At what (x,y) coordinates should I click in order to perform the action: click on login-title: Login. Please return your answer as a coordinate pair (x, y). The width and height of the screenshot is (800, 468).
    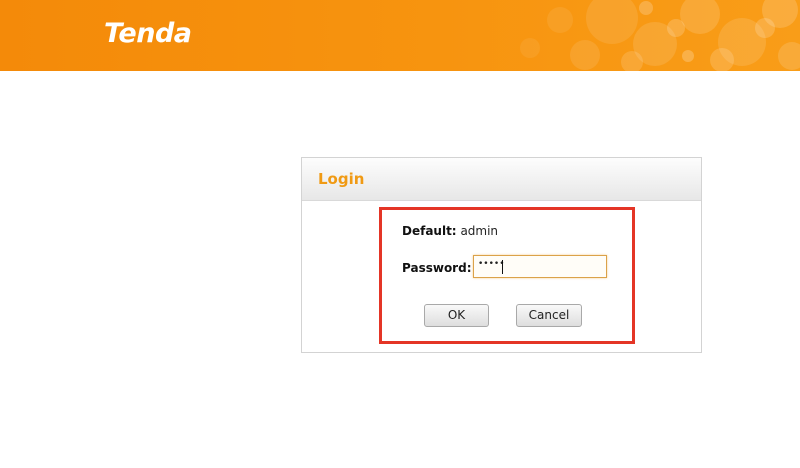
    Looking at the image, I should click on (341, 179).